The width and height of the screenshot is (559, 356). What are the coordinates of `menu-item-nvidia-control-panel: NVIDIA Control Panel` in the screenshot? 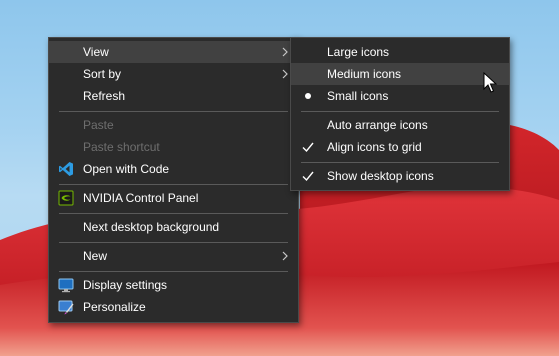 It's located at (173, 198).